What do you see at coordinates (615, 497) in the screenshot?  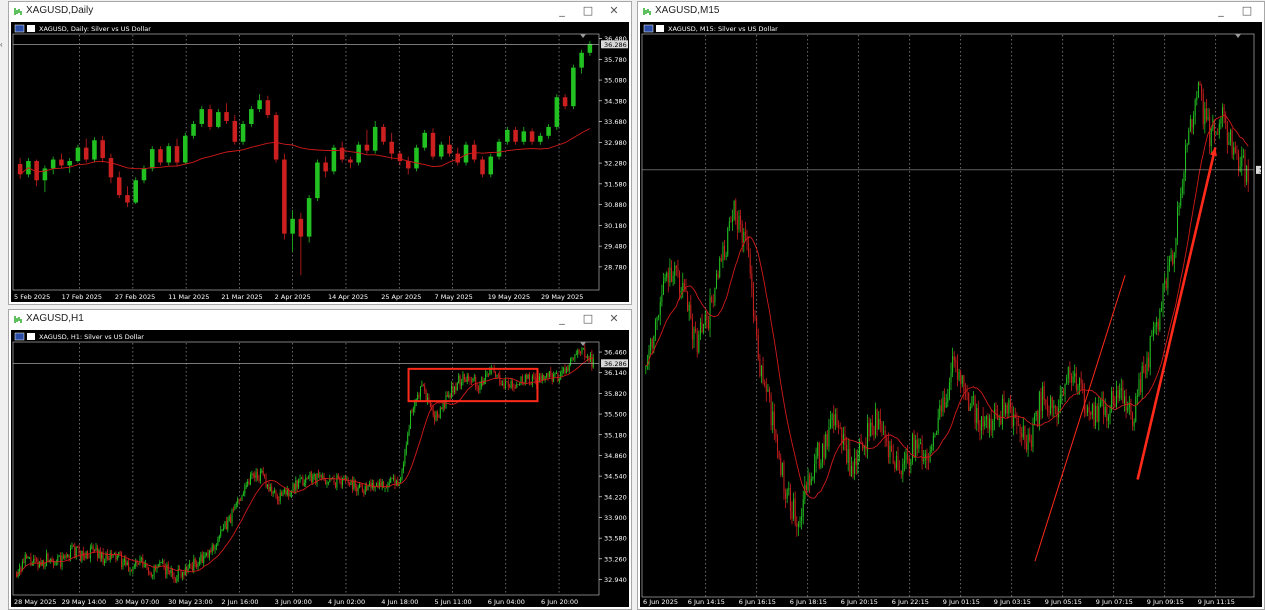 I see `price-tick-label: 34.220` at bounding box center [615, 497].